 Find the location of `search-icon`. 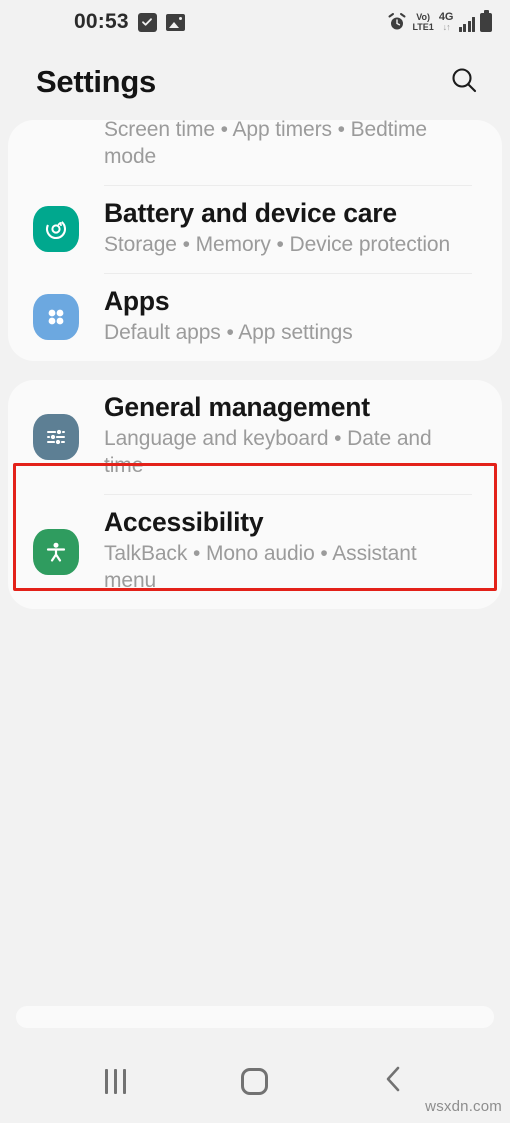

search-icon is located at coordinates (464, 82).